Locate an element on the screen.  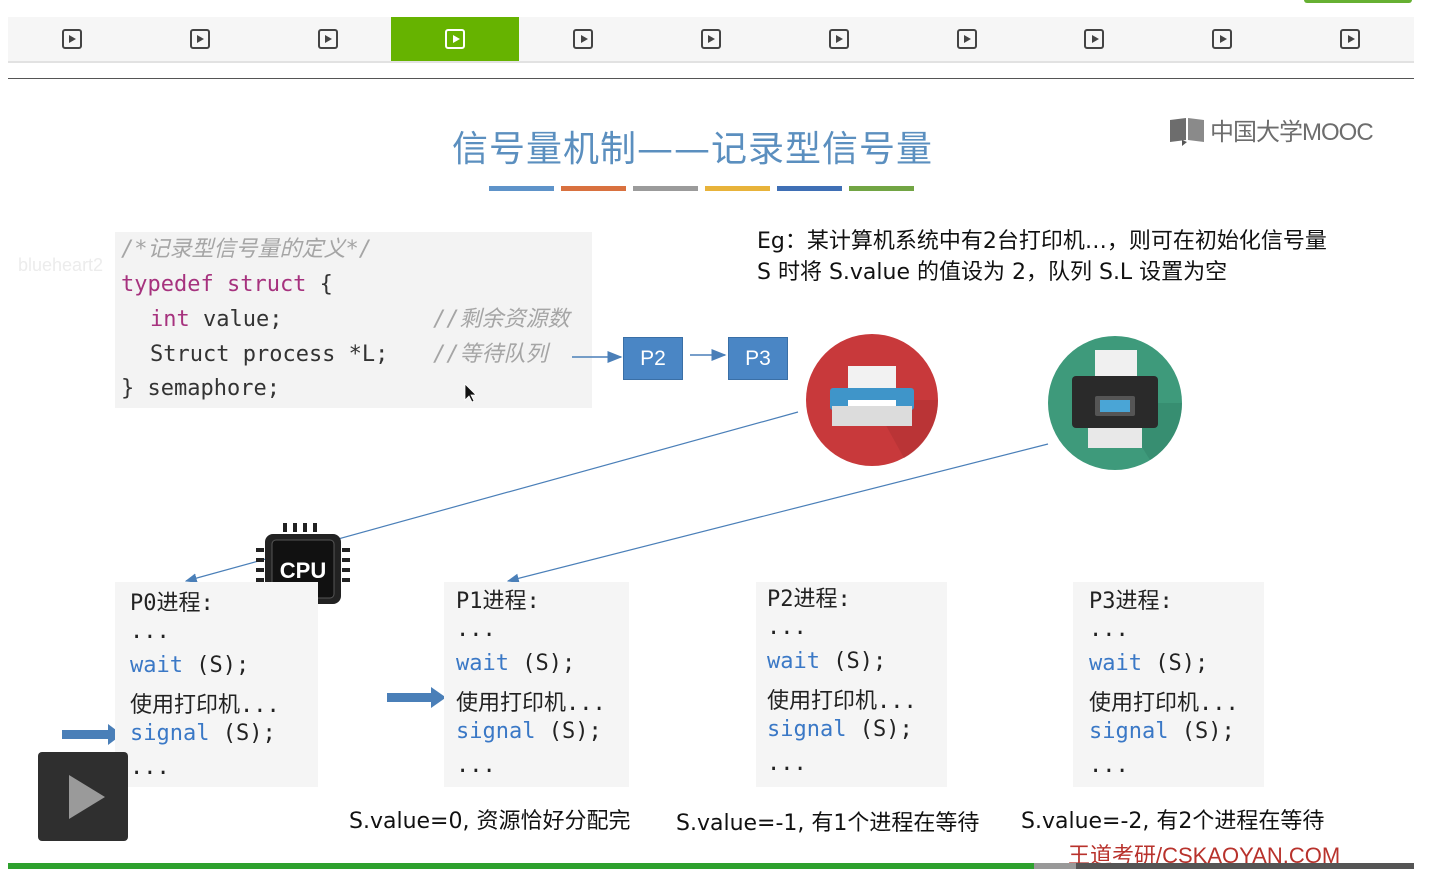
signal-call-p0: signal (S); is located at coordinates (203, 733).